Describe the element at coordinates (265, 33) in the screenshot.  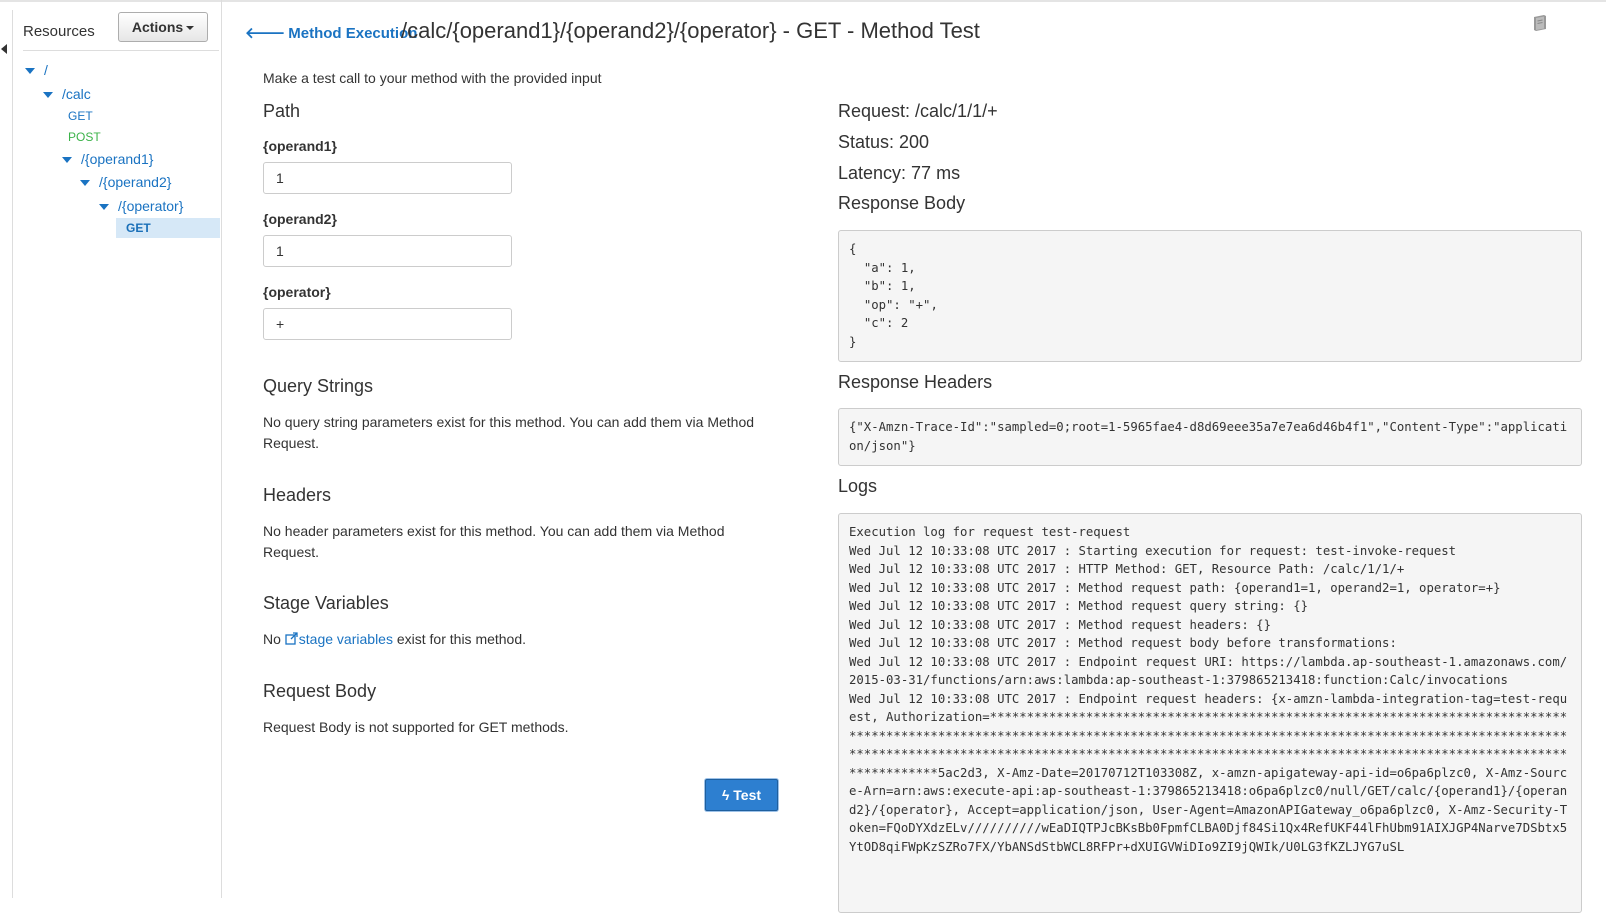
I see `arrow-left-icon: 🡐` at that location.